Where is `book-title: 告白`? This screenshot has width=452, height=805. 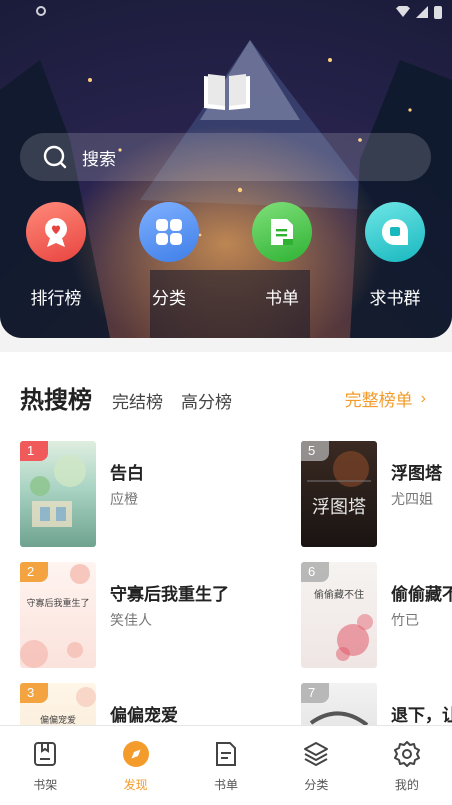
book-title: 告白 is located at coordinates (127, 473).